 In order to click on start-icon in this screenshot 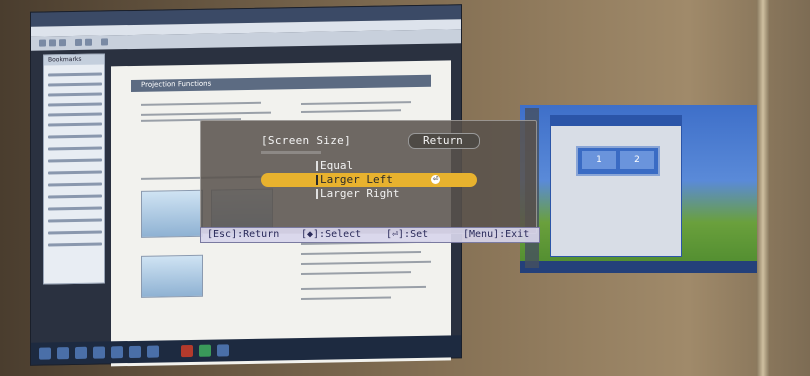, I will do `click(45, 353)`.